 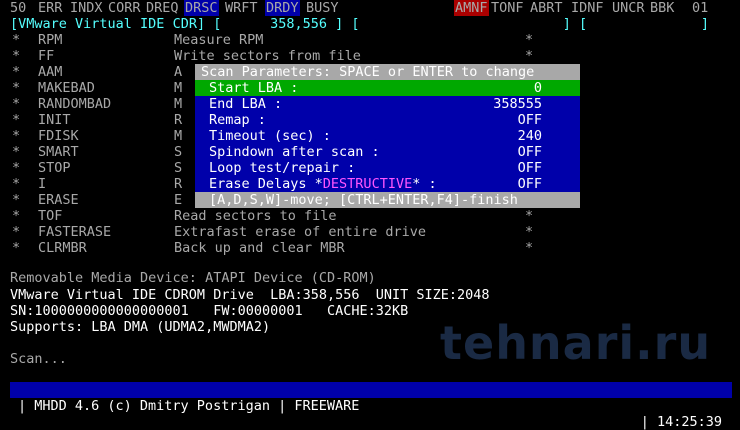 What do you see at coordinates (46, 56) in the screenshot?
I see `command-ff: FF` at bounding box center [46, 56].